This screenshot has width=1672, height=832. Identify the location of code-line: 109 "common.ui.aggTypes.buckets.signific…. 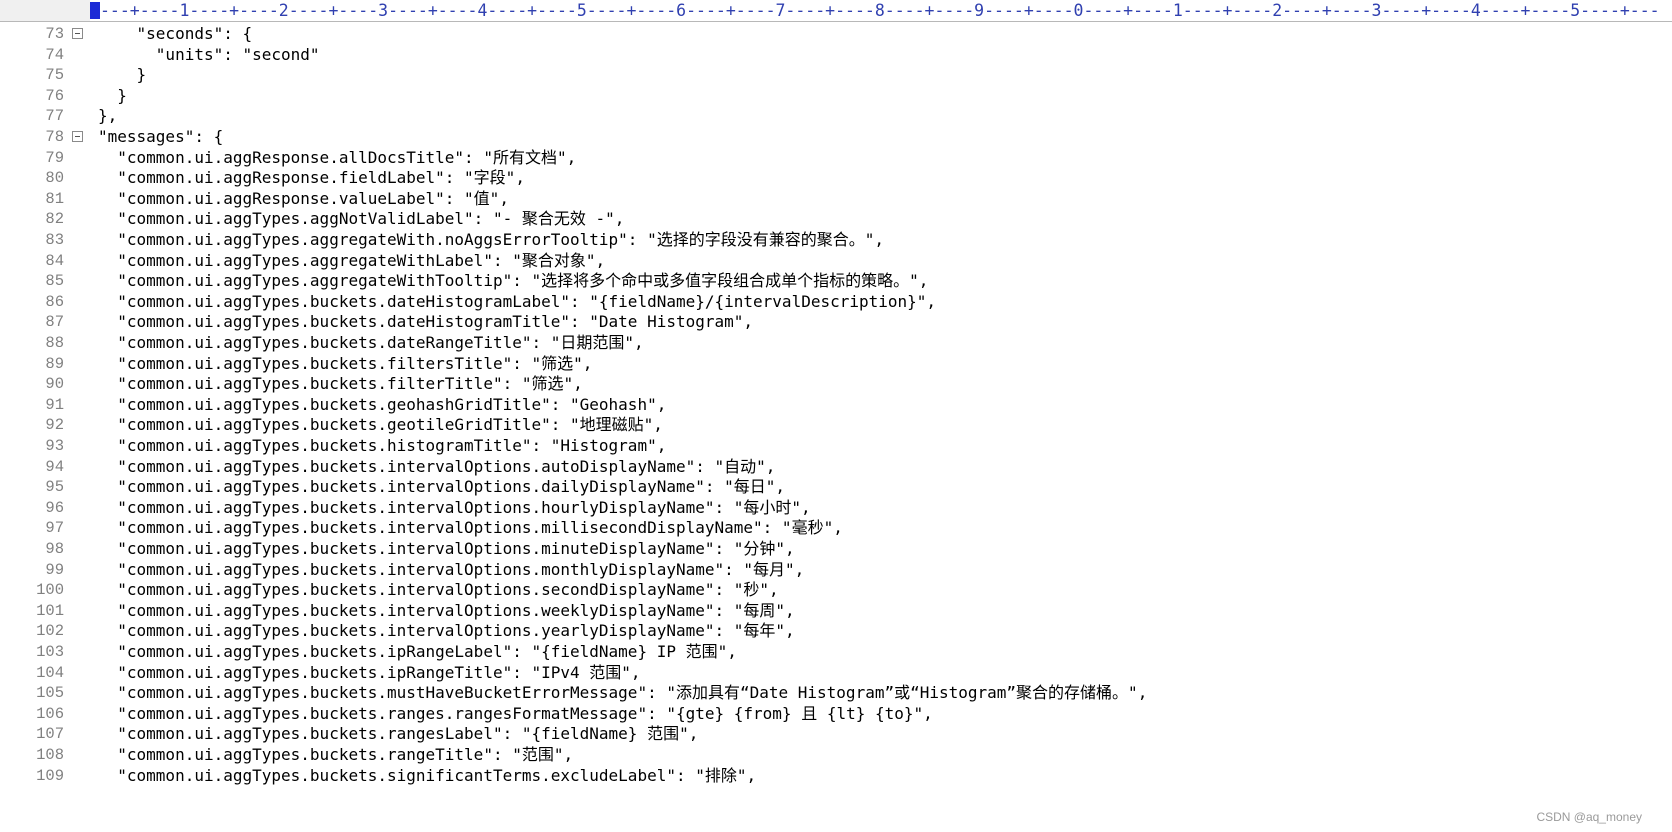
(836, 776).